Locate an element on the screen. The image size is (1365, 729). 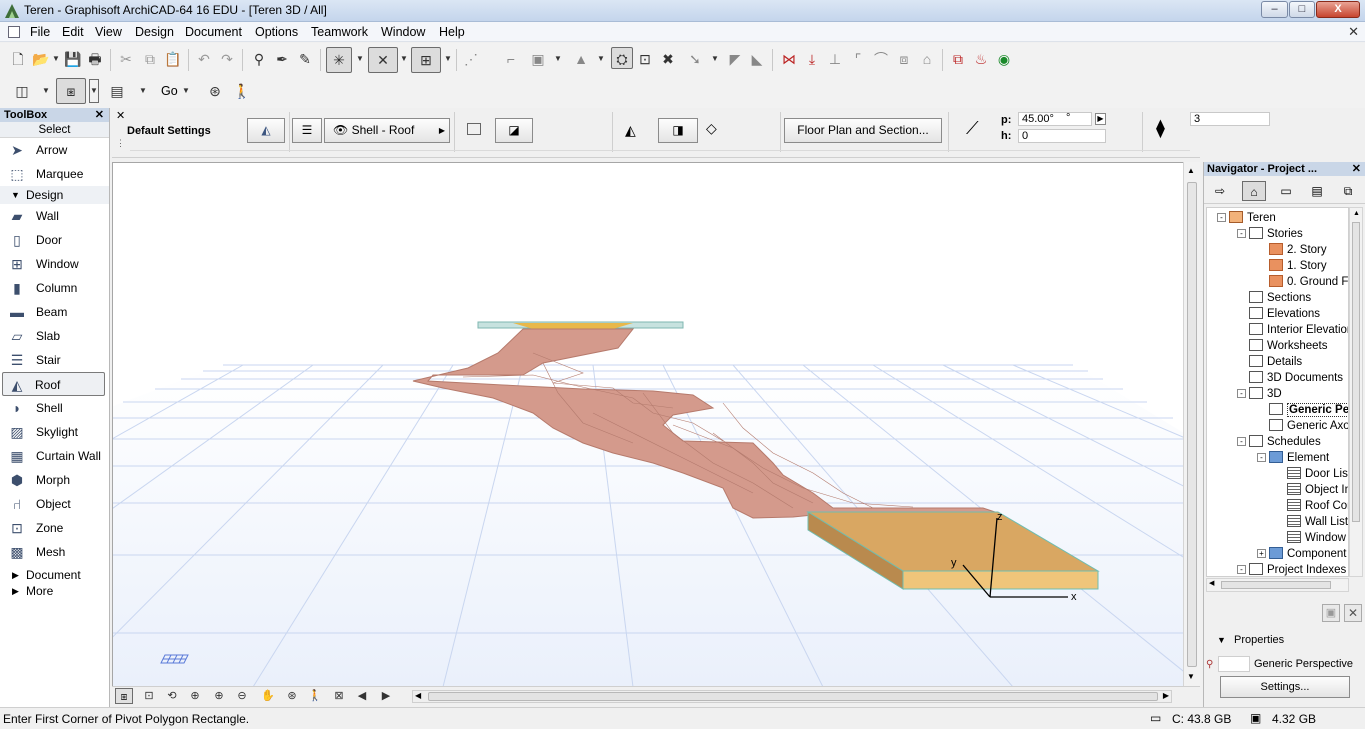
tool-zone: ⊡ Zone is located at coordinates (54, 528).